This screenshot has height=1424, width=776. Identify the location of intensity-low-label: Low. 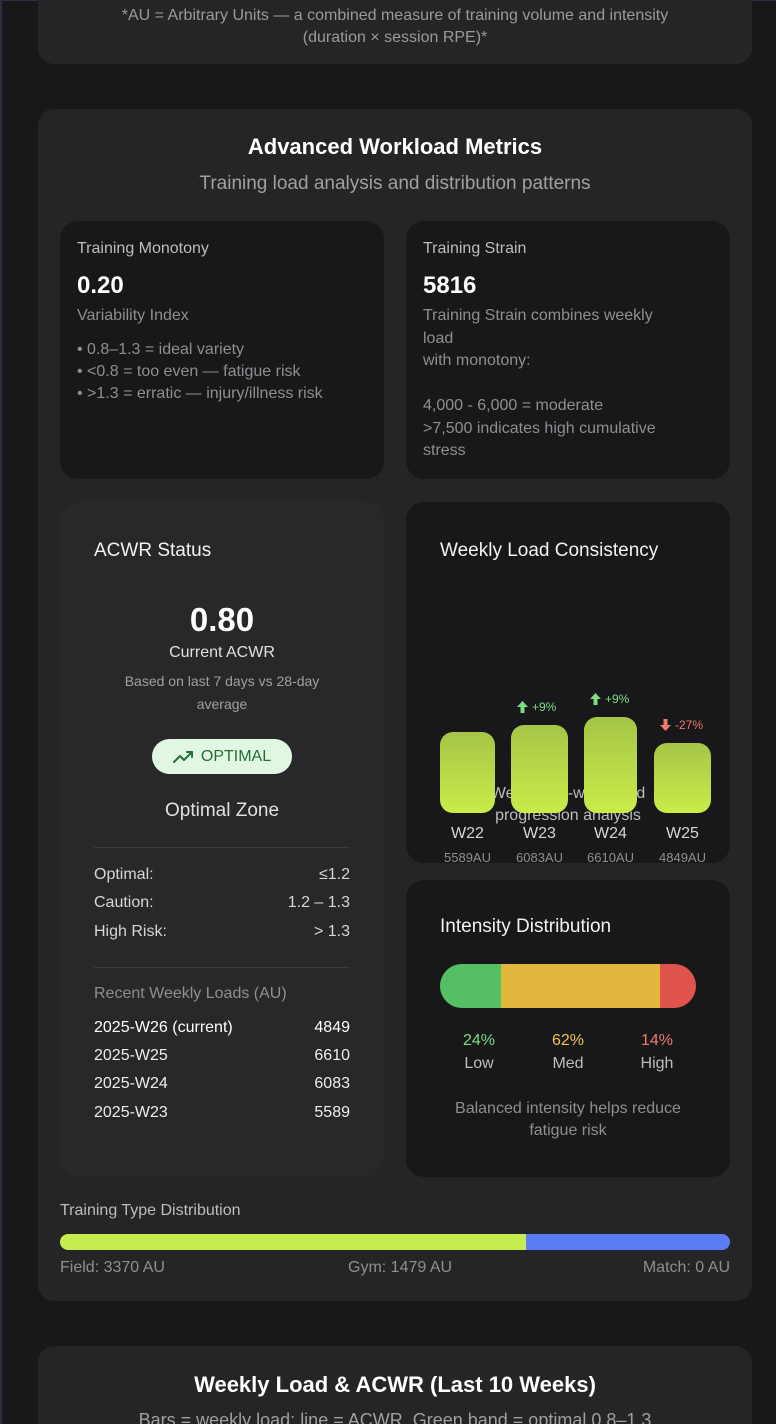
(479, 1063).